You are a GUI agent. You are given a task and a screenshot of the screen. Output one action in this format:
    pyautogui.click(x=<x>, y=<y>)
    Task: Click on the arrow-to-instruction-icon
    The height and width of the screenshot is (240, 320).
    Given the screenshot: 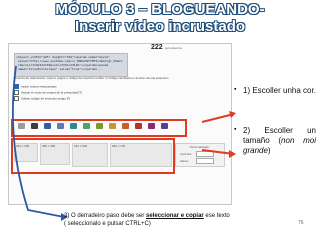 What is the action you would take?
    pyautogui.click(x=39, y=143)
    